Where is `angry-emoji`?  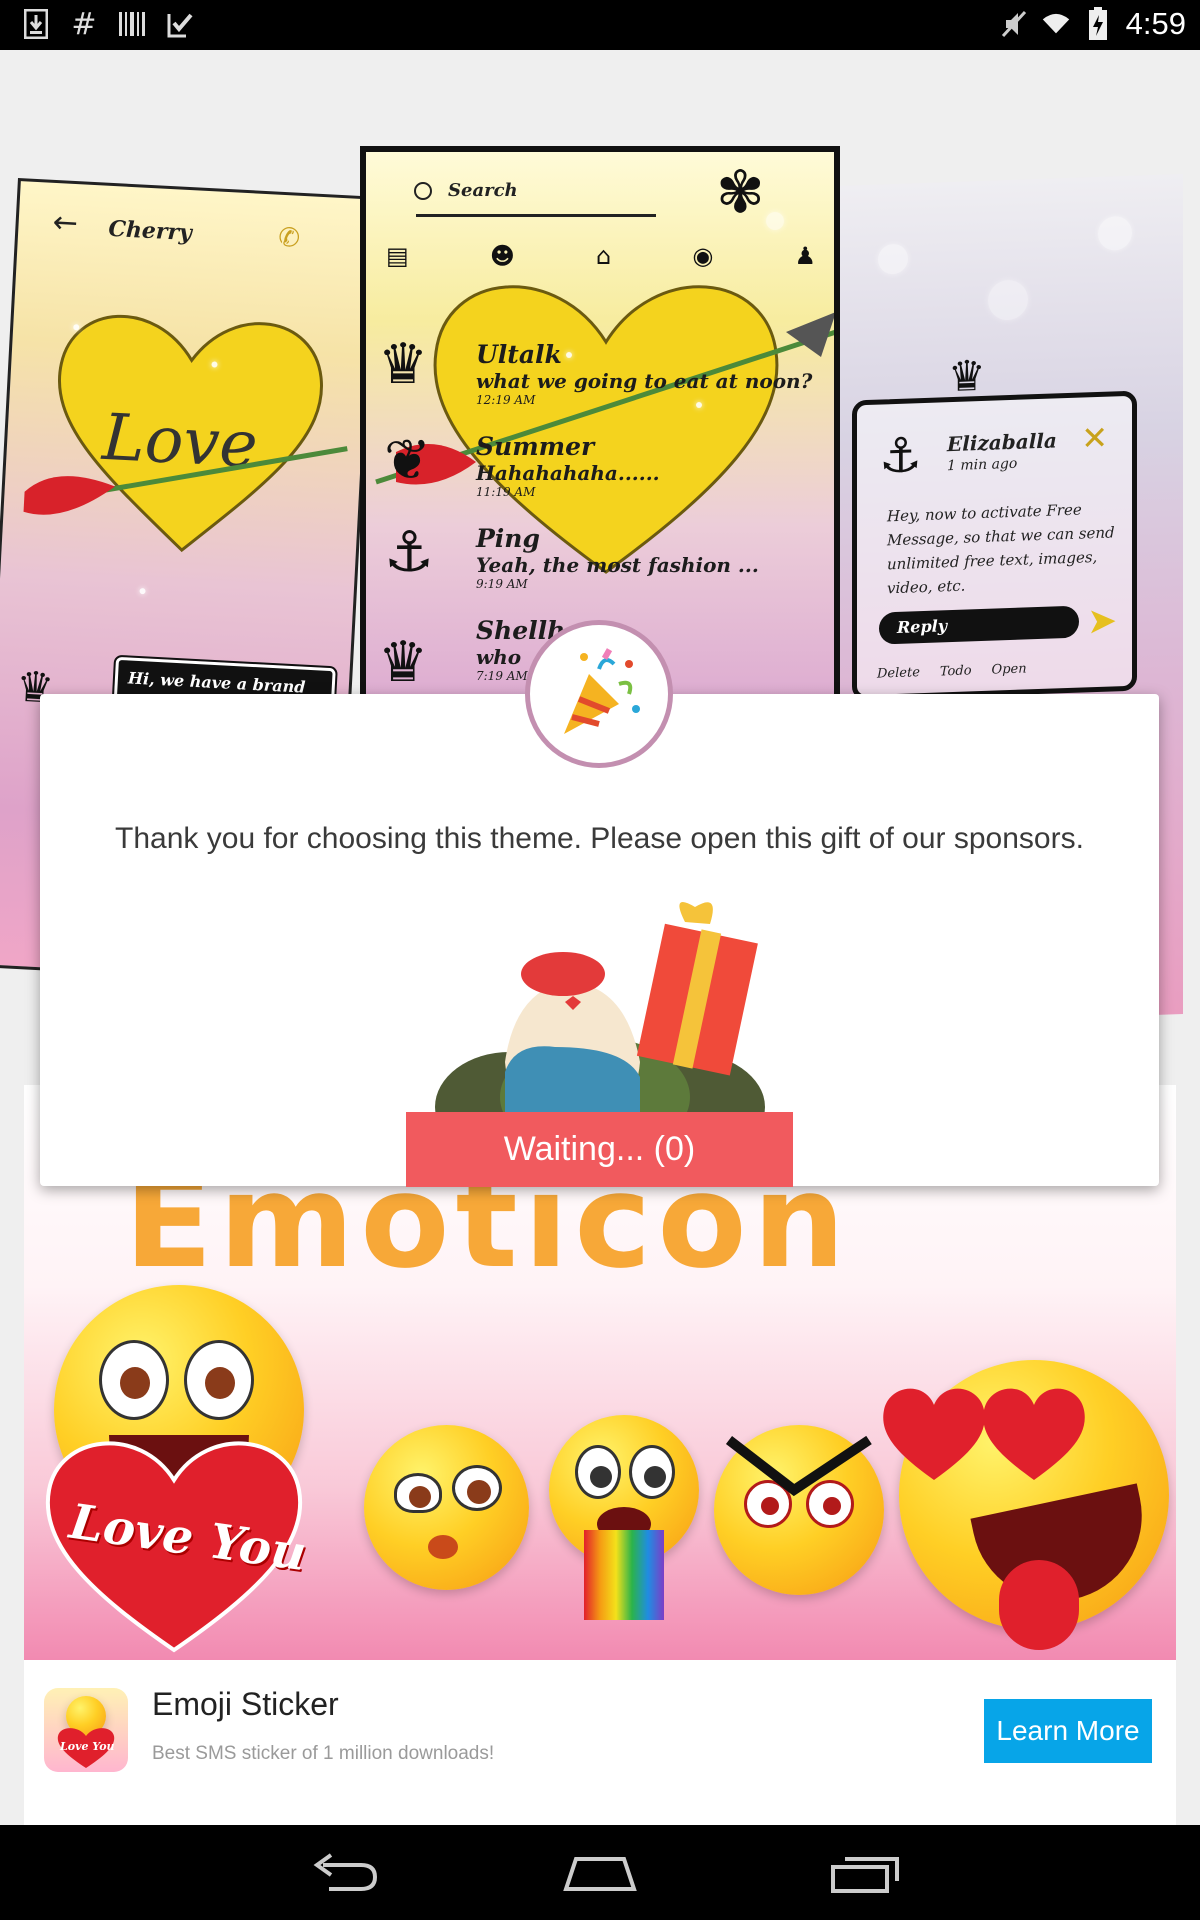
angry-emoji is located at coordinates (799, 1510).